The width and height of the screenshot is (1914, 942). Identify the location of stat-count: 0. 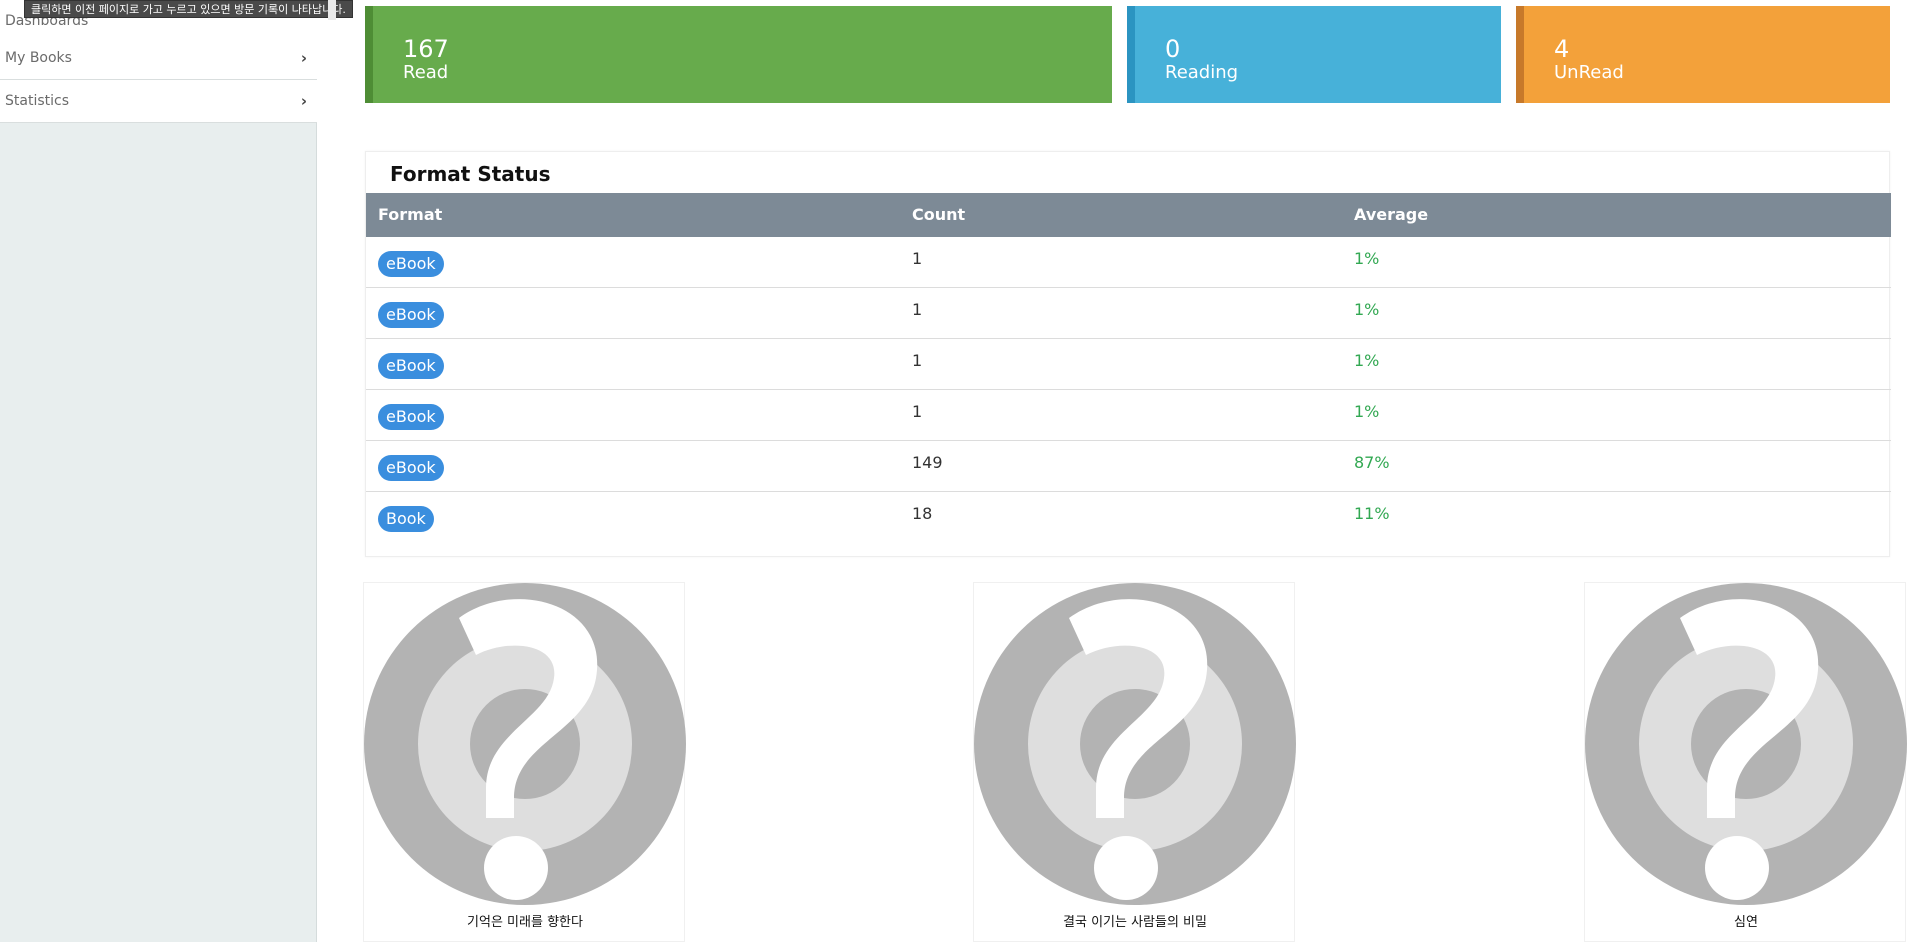
(1173, 49).